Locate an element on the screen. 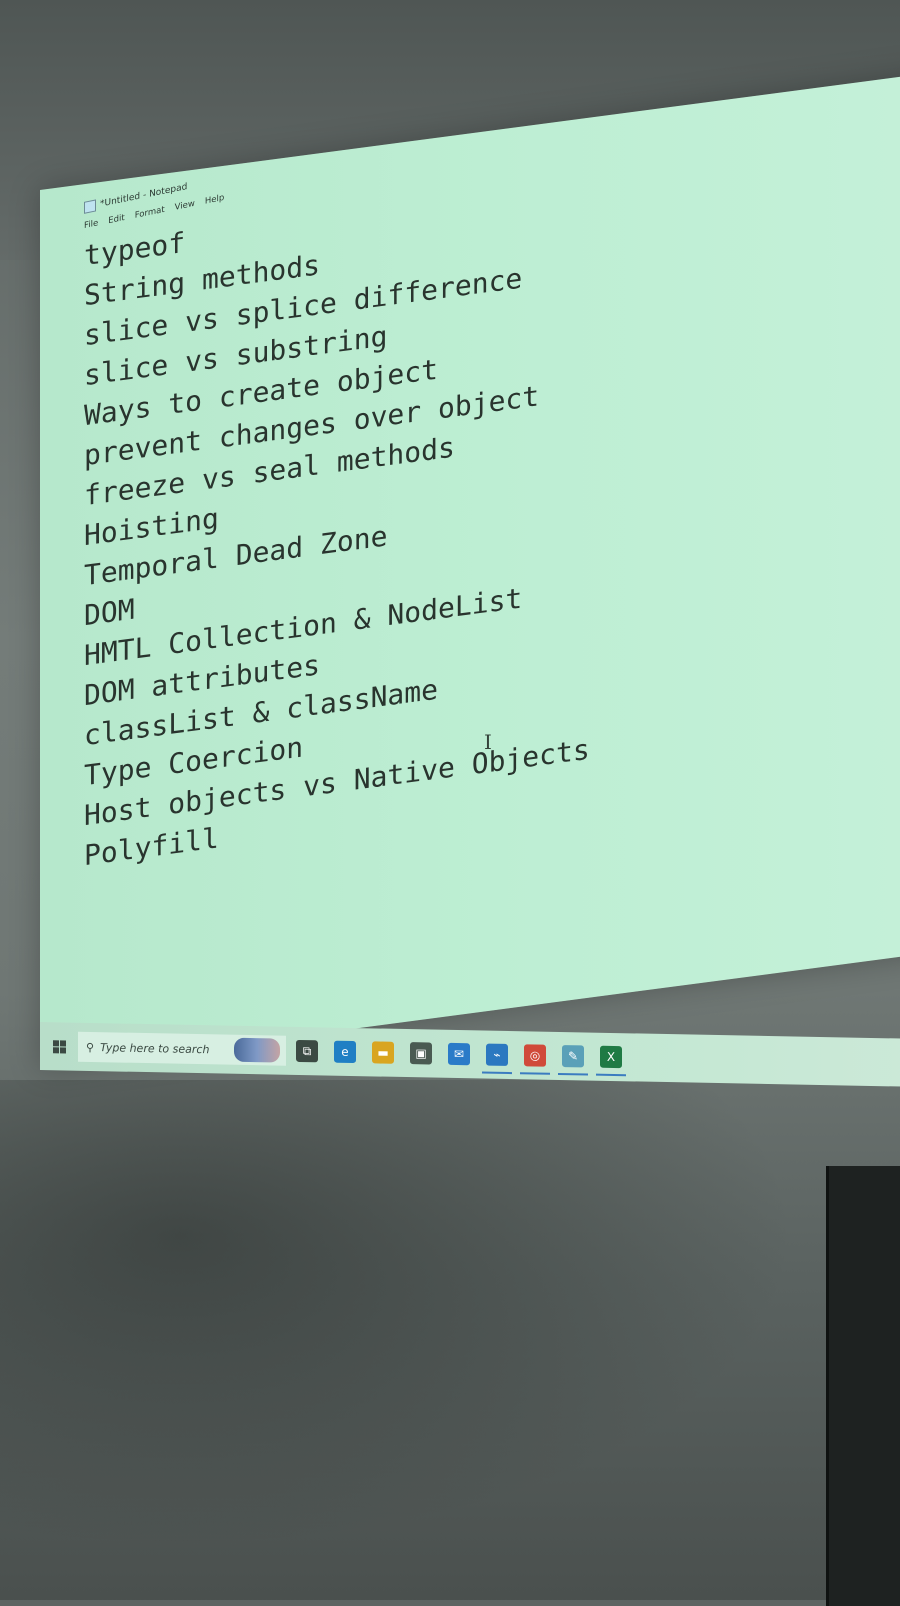  windows-logo-icon is located at coordinates (59, 1046).